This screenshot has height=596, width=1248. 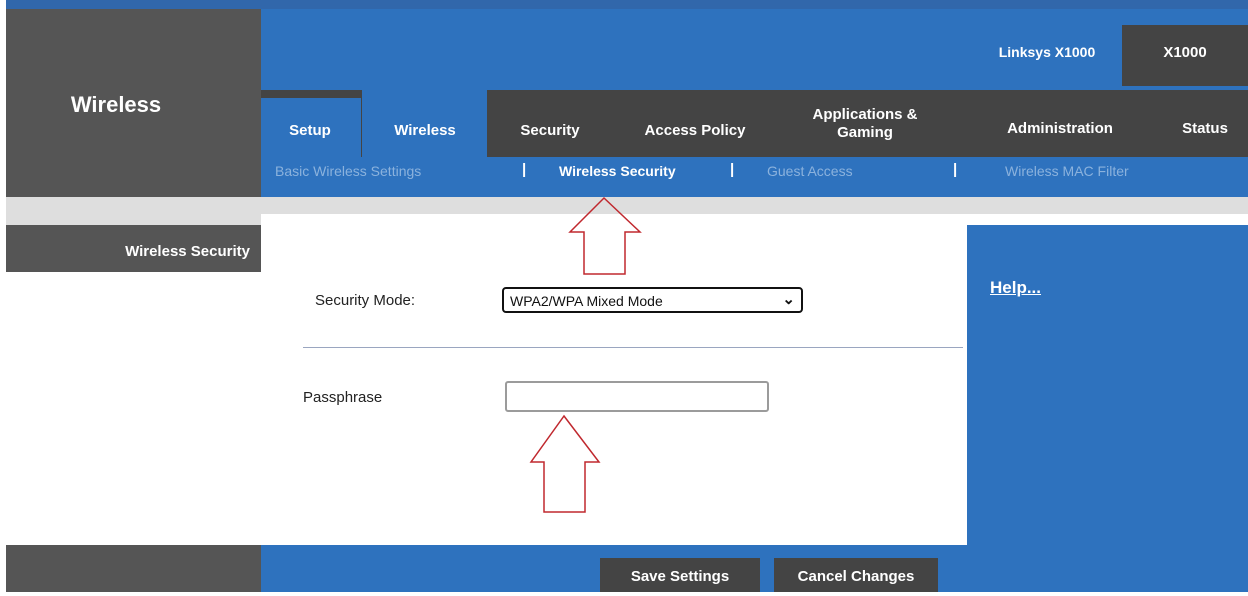 I want to click on tab-setup: Setup, so click(x=310, y=130).